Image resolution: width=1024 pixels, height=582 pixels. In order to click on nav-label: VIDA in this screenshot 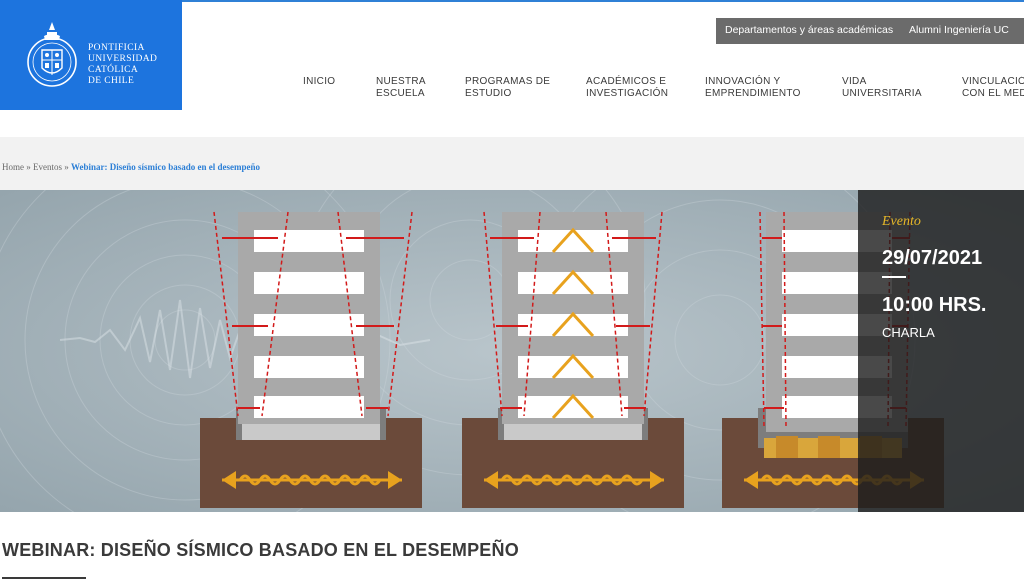, I will do `click(854, 81)`.